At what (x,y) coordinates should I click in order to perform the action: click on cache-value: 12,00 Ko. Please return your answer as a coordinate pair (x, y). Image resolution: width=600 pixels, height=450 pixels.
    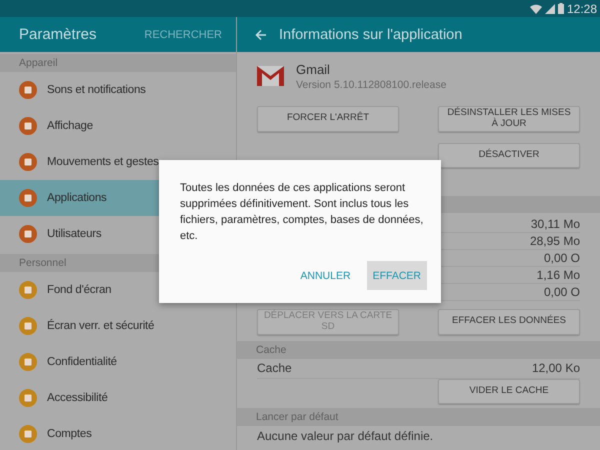
    Looking at the image, I should click on (556, 368).